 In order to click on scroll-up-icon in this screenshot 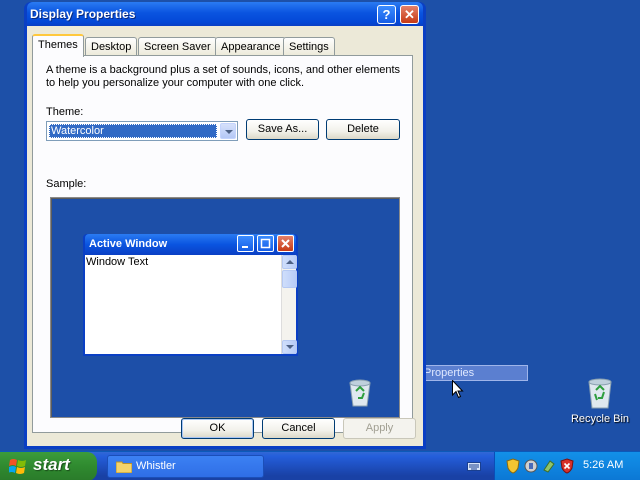, I will do `click(289, 262)`.